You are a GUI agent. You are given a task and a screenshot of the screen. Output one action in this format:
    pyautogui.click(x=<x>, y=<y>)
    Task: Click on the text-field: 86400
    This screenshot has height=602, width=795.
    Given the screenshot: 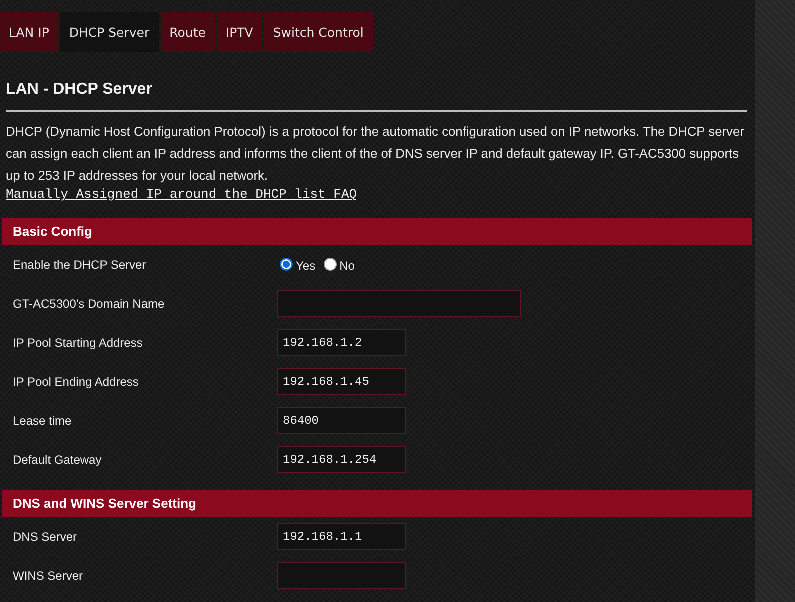 What is the action you would take?
    pyautogui.click(x=341, y=420)
    